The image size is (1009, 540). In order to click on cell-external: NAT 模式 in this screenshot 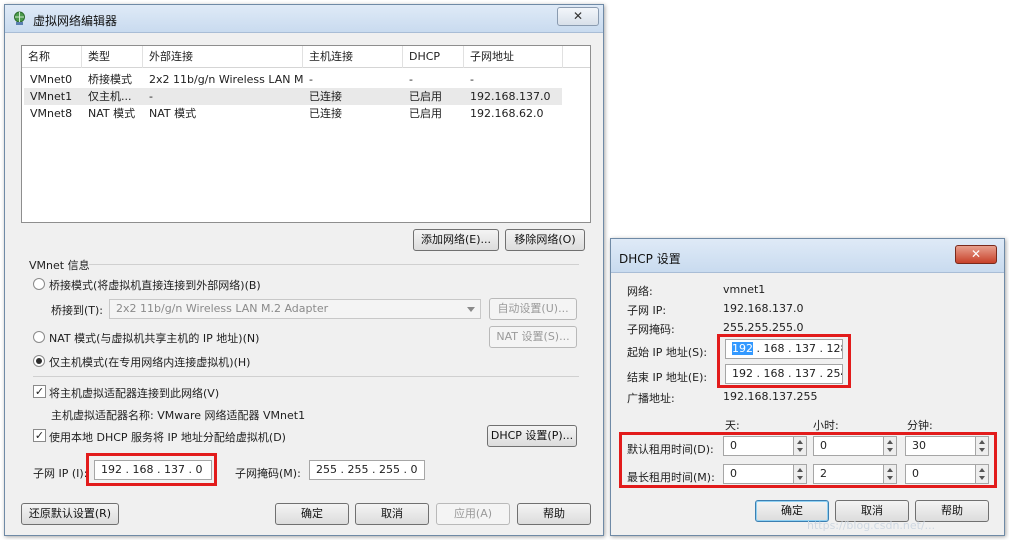, I will do `click(173, 113)`.